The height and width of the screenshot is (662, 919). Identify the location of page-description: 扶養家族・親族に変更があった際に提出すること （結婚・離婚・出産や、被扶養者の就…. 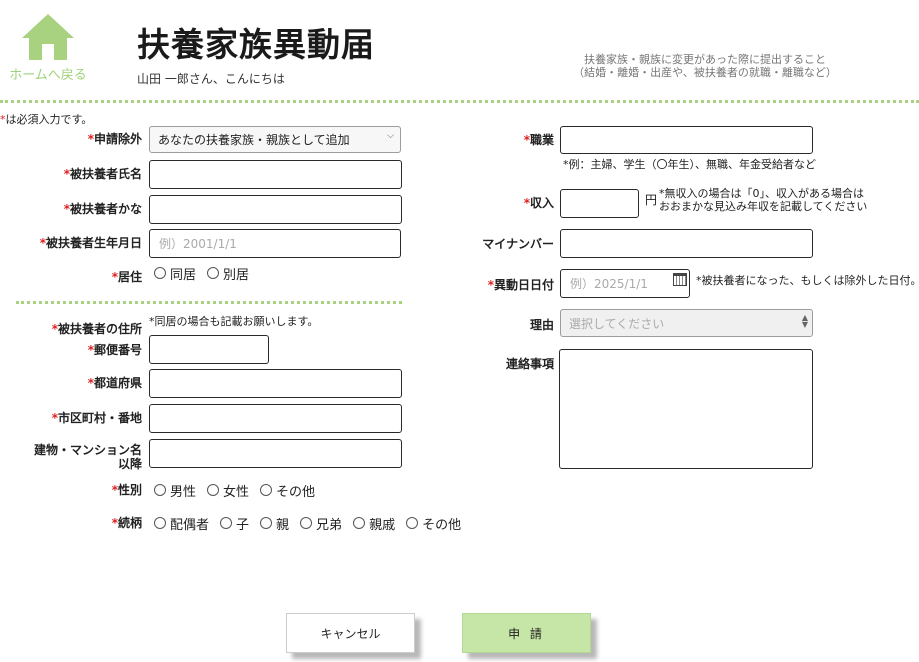
(705, 66).